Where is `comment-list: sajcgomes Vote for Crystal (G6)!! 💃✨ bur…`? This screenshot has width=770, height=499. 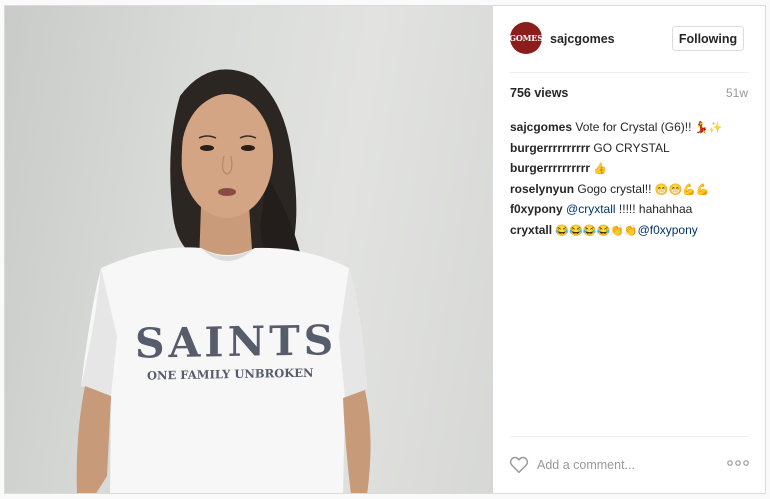 comment-list: sajcgomes Vote for Crystal (G6)!! 💃✨ bur… is located at coordinates (632, 178).